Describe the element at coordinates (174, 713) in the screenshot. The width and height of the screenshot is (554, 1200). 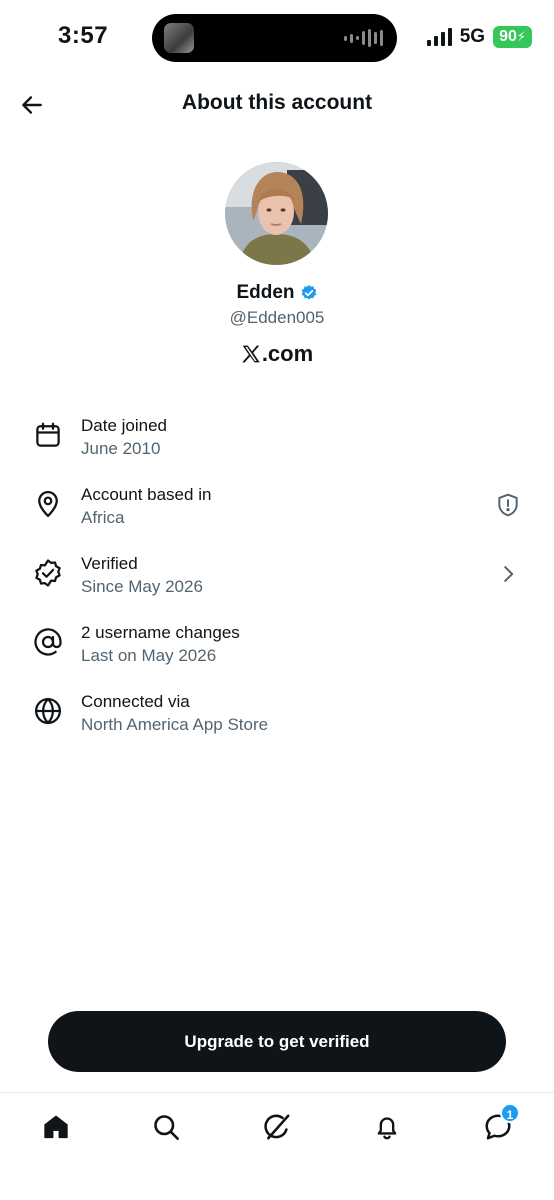
I see `info-text: Connected via North America App Store` at that location.